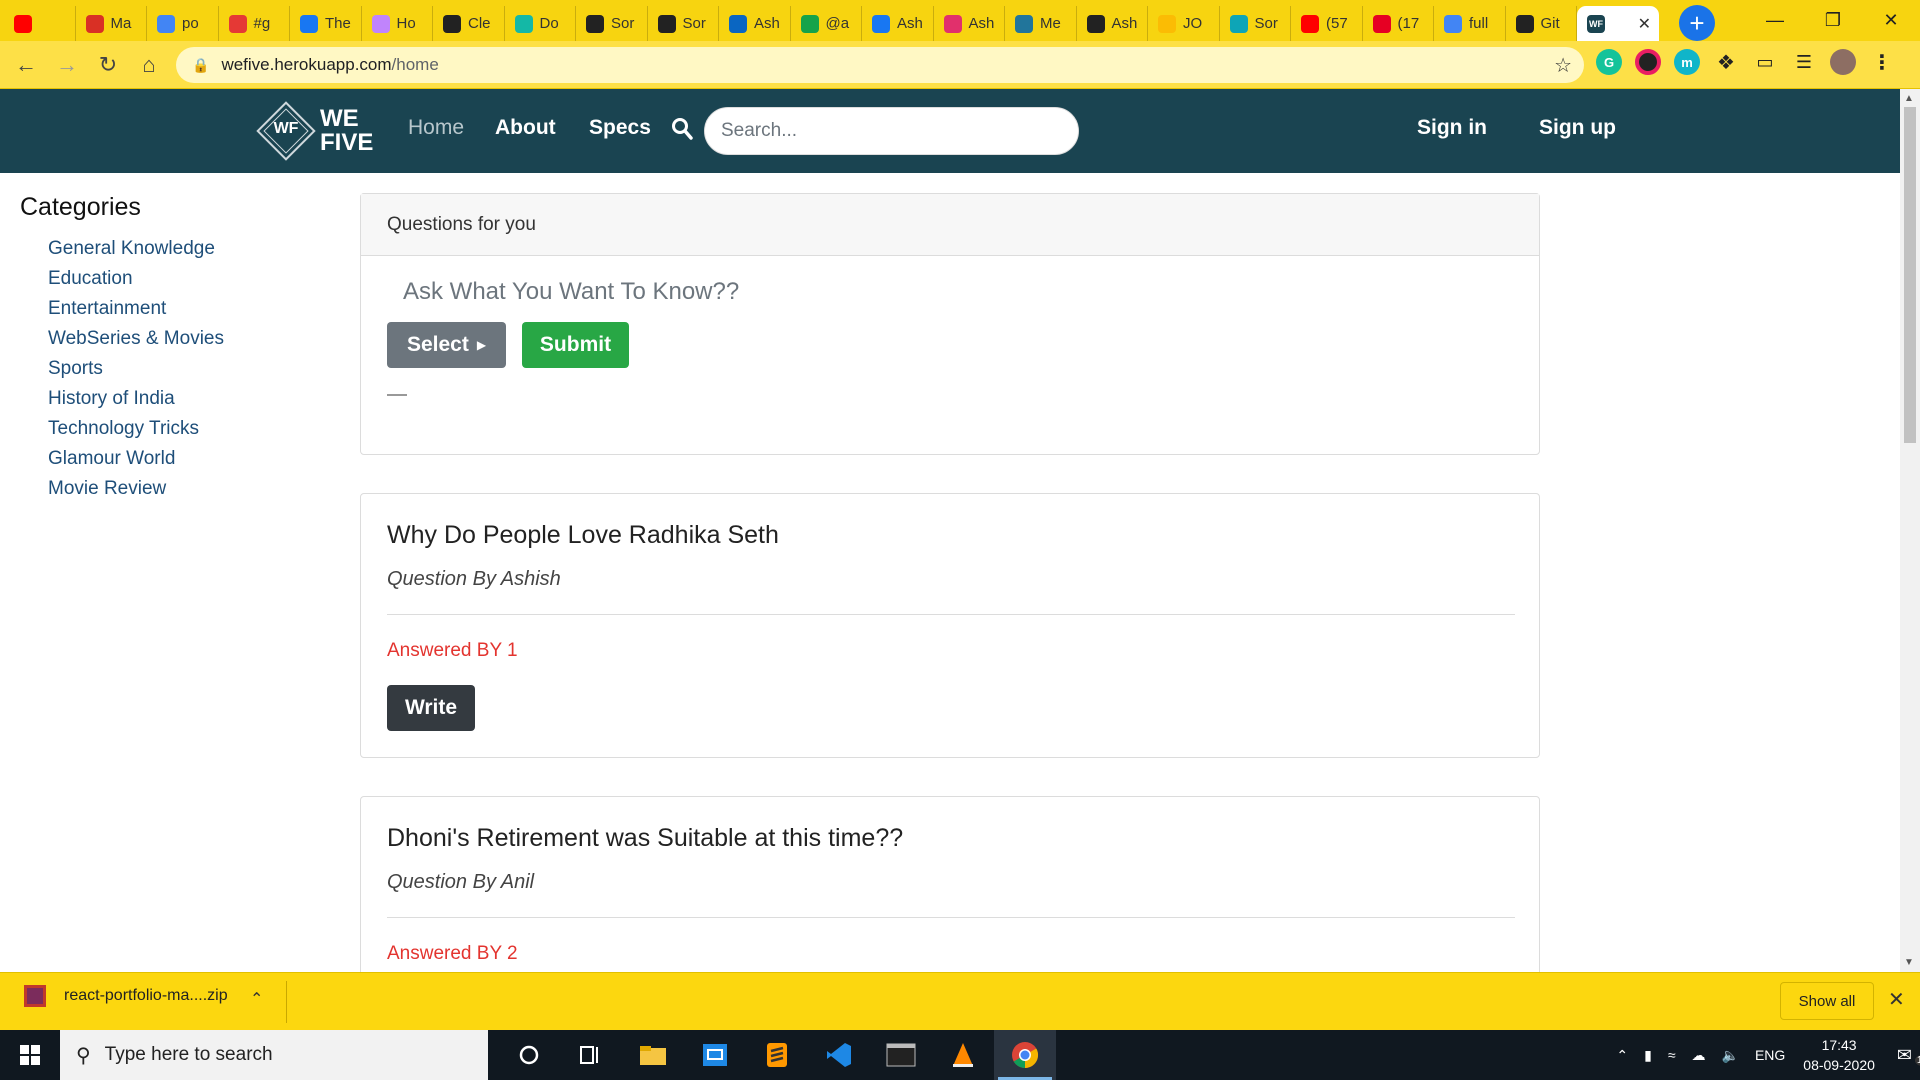 This screenshot has width=1920, height=1080. I want to click on grammarly-icon: G, so click(1609, 62).